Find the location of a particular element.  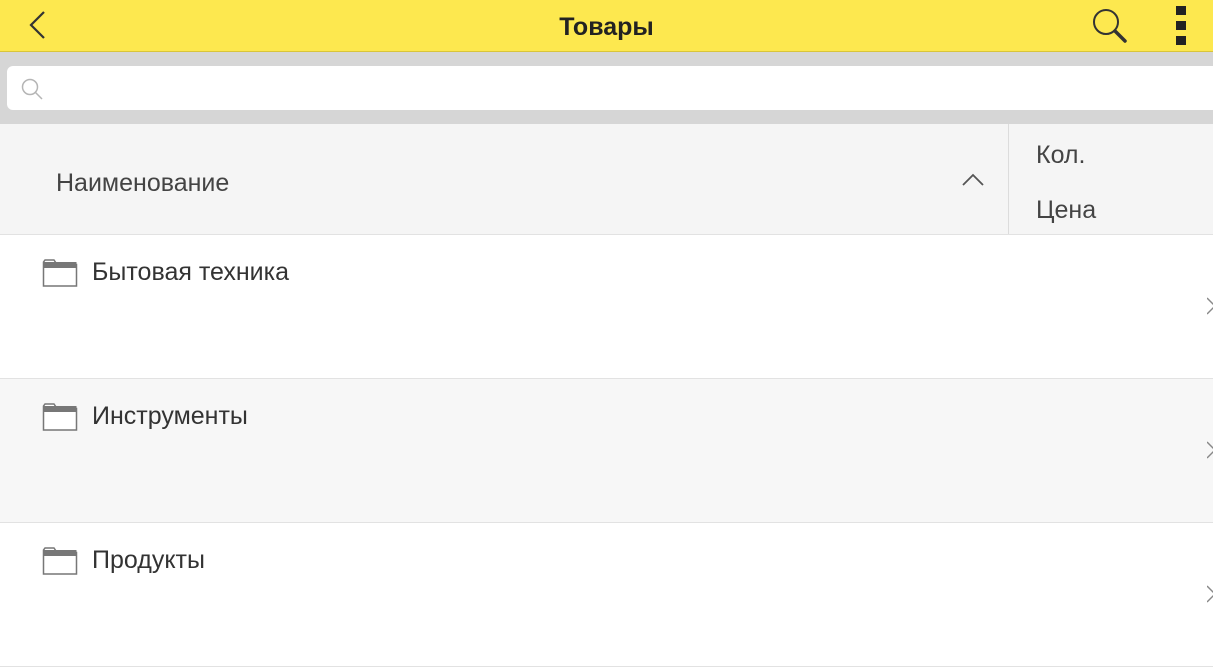

list-item-label: Продукты is located at coordinates (148, 560).